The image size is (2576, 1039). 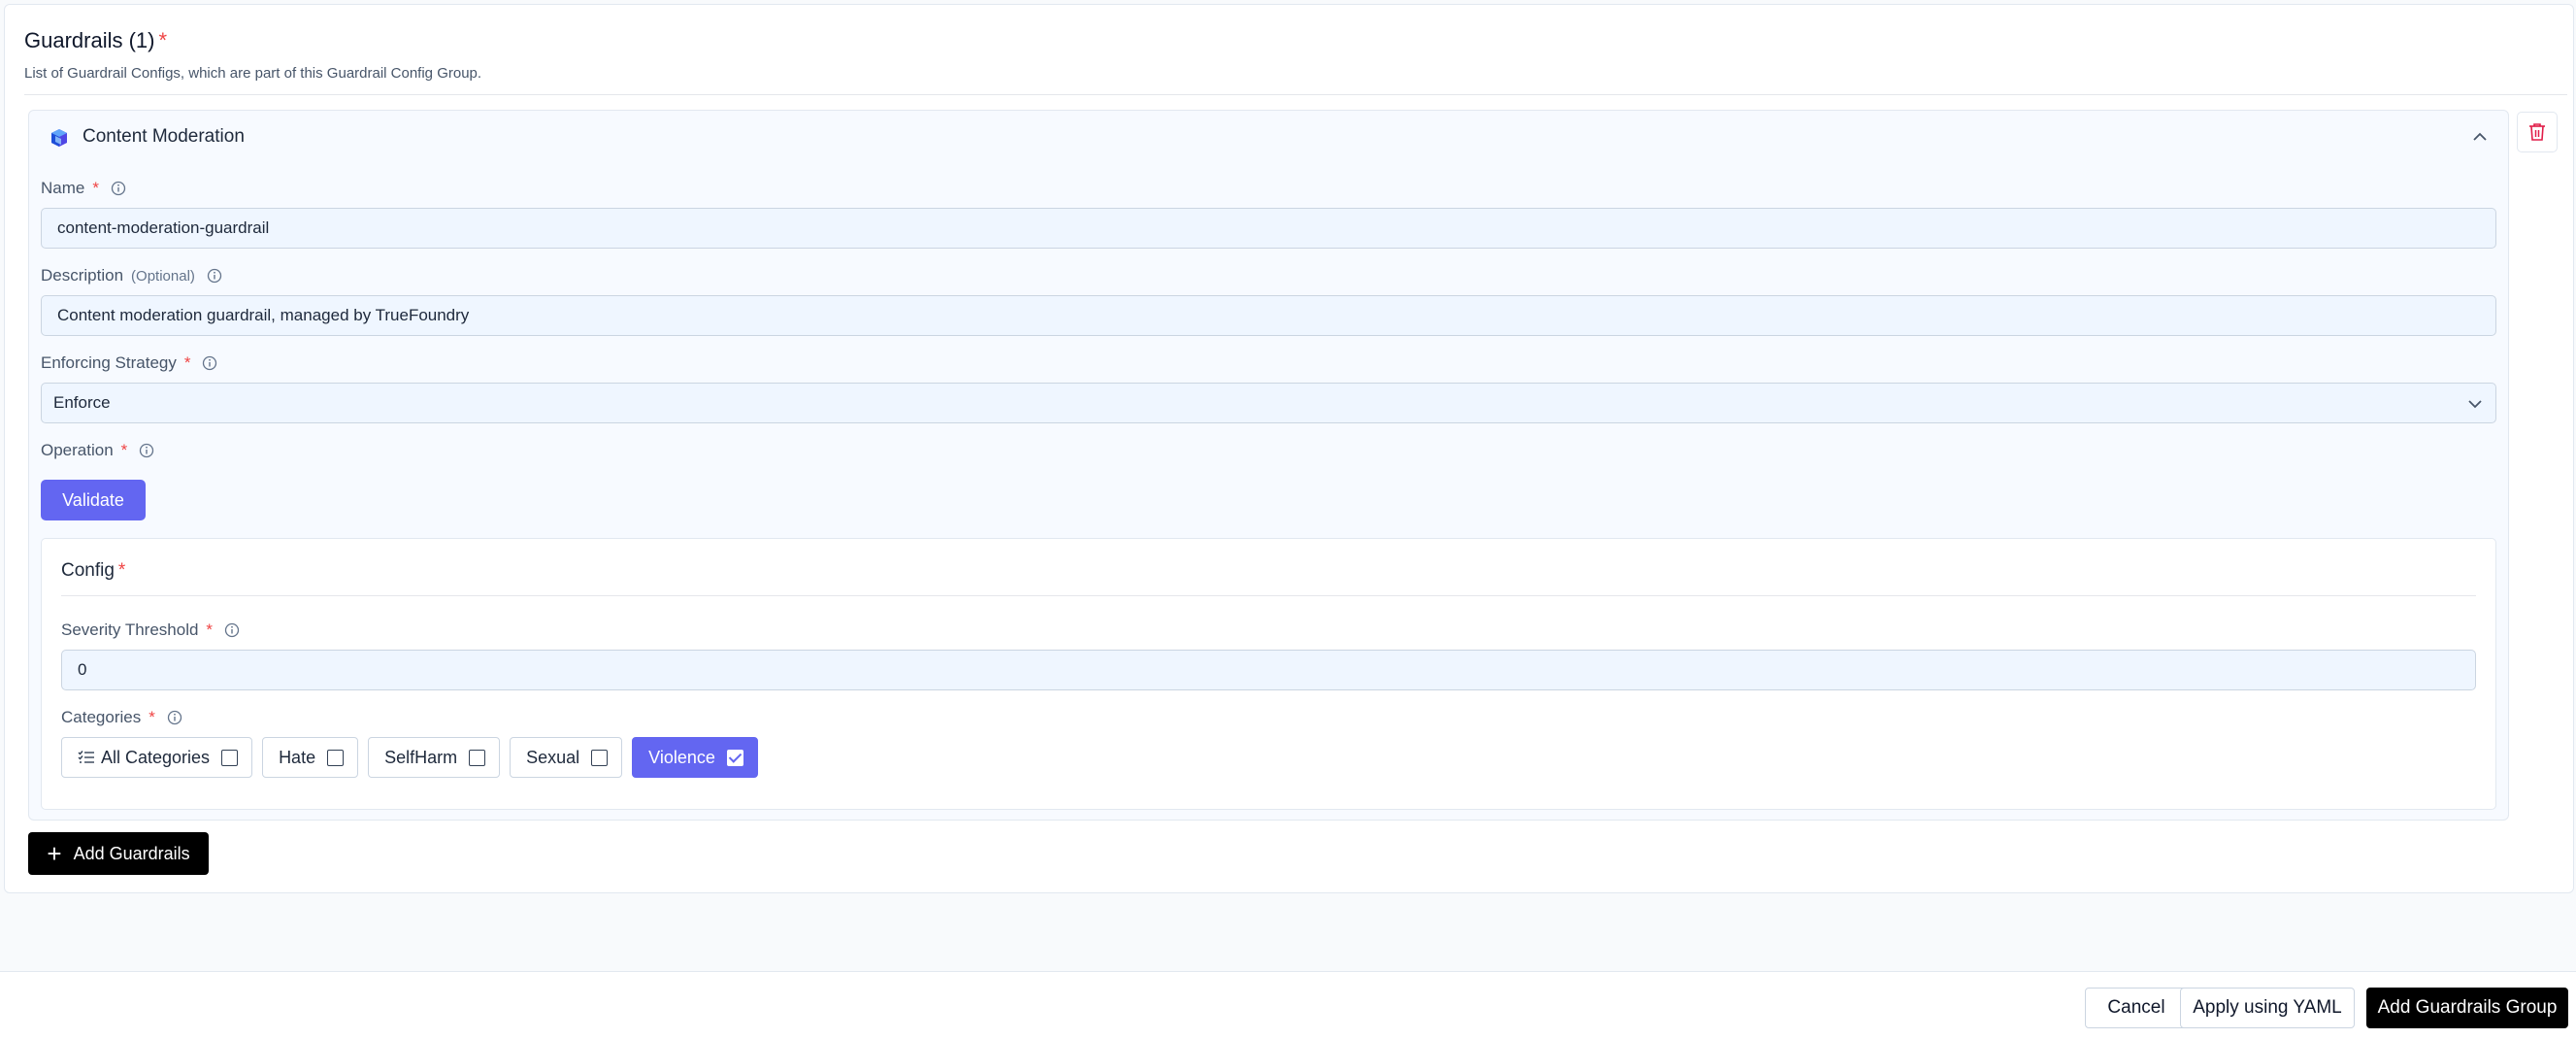 I want to click on enforcing-strategy-label-text: Enforcing Strategy, so click(x=109, y=362).